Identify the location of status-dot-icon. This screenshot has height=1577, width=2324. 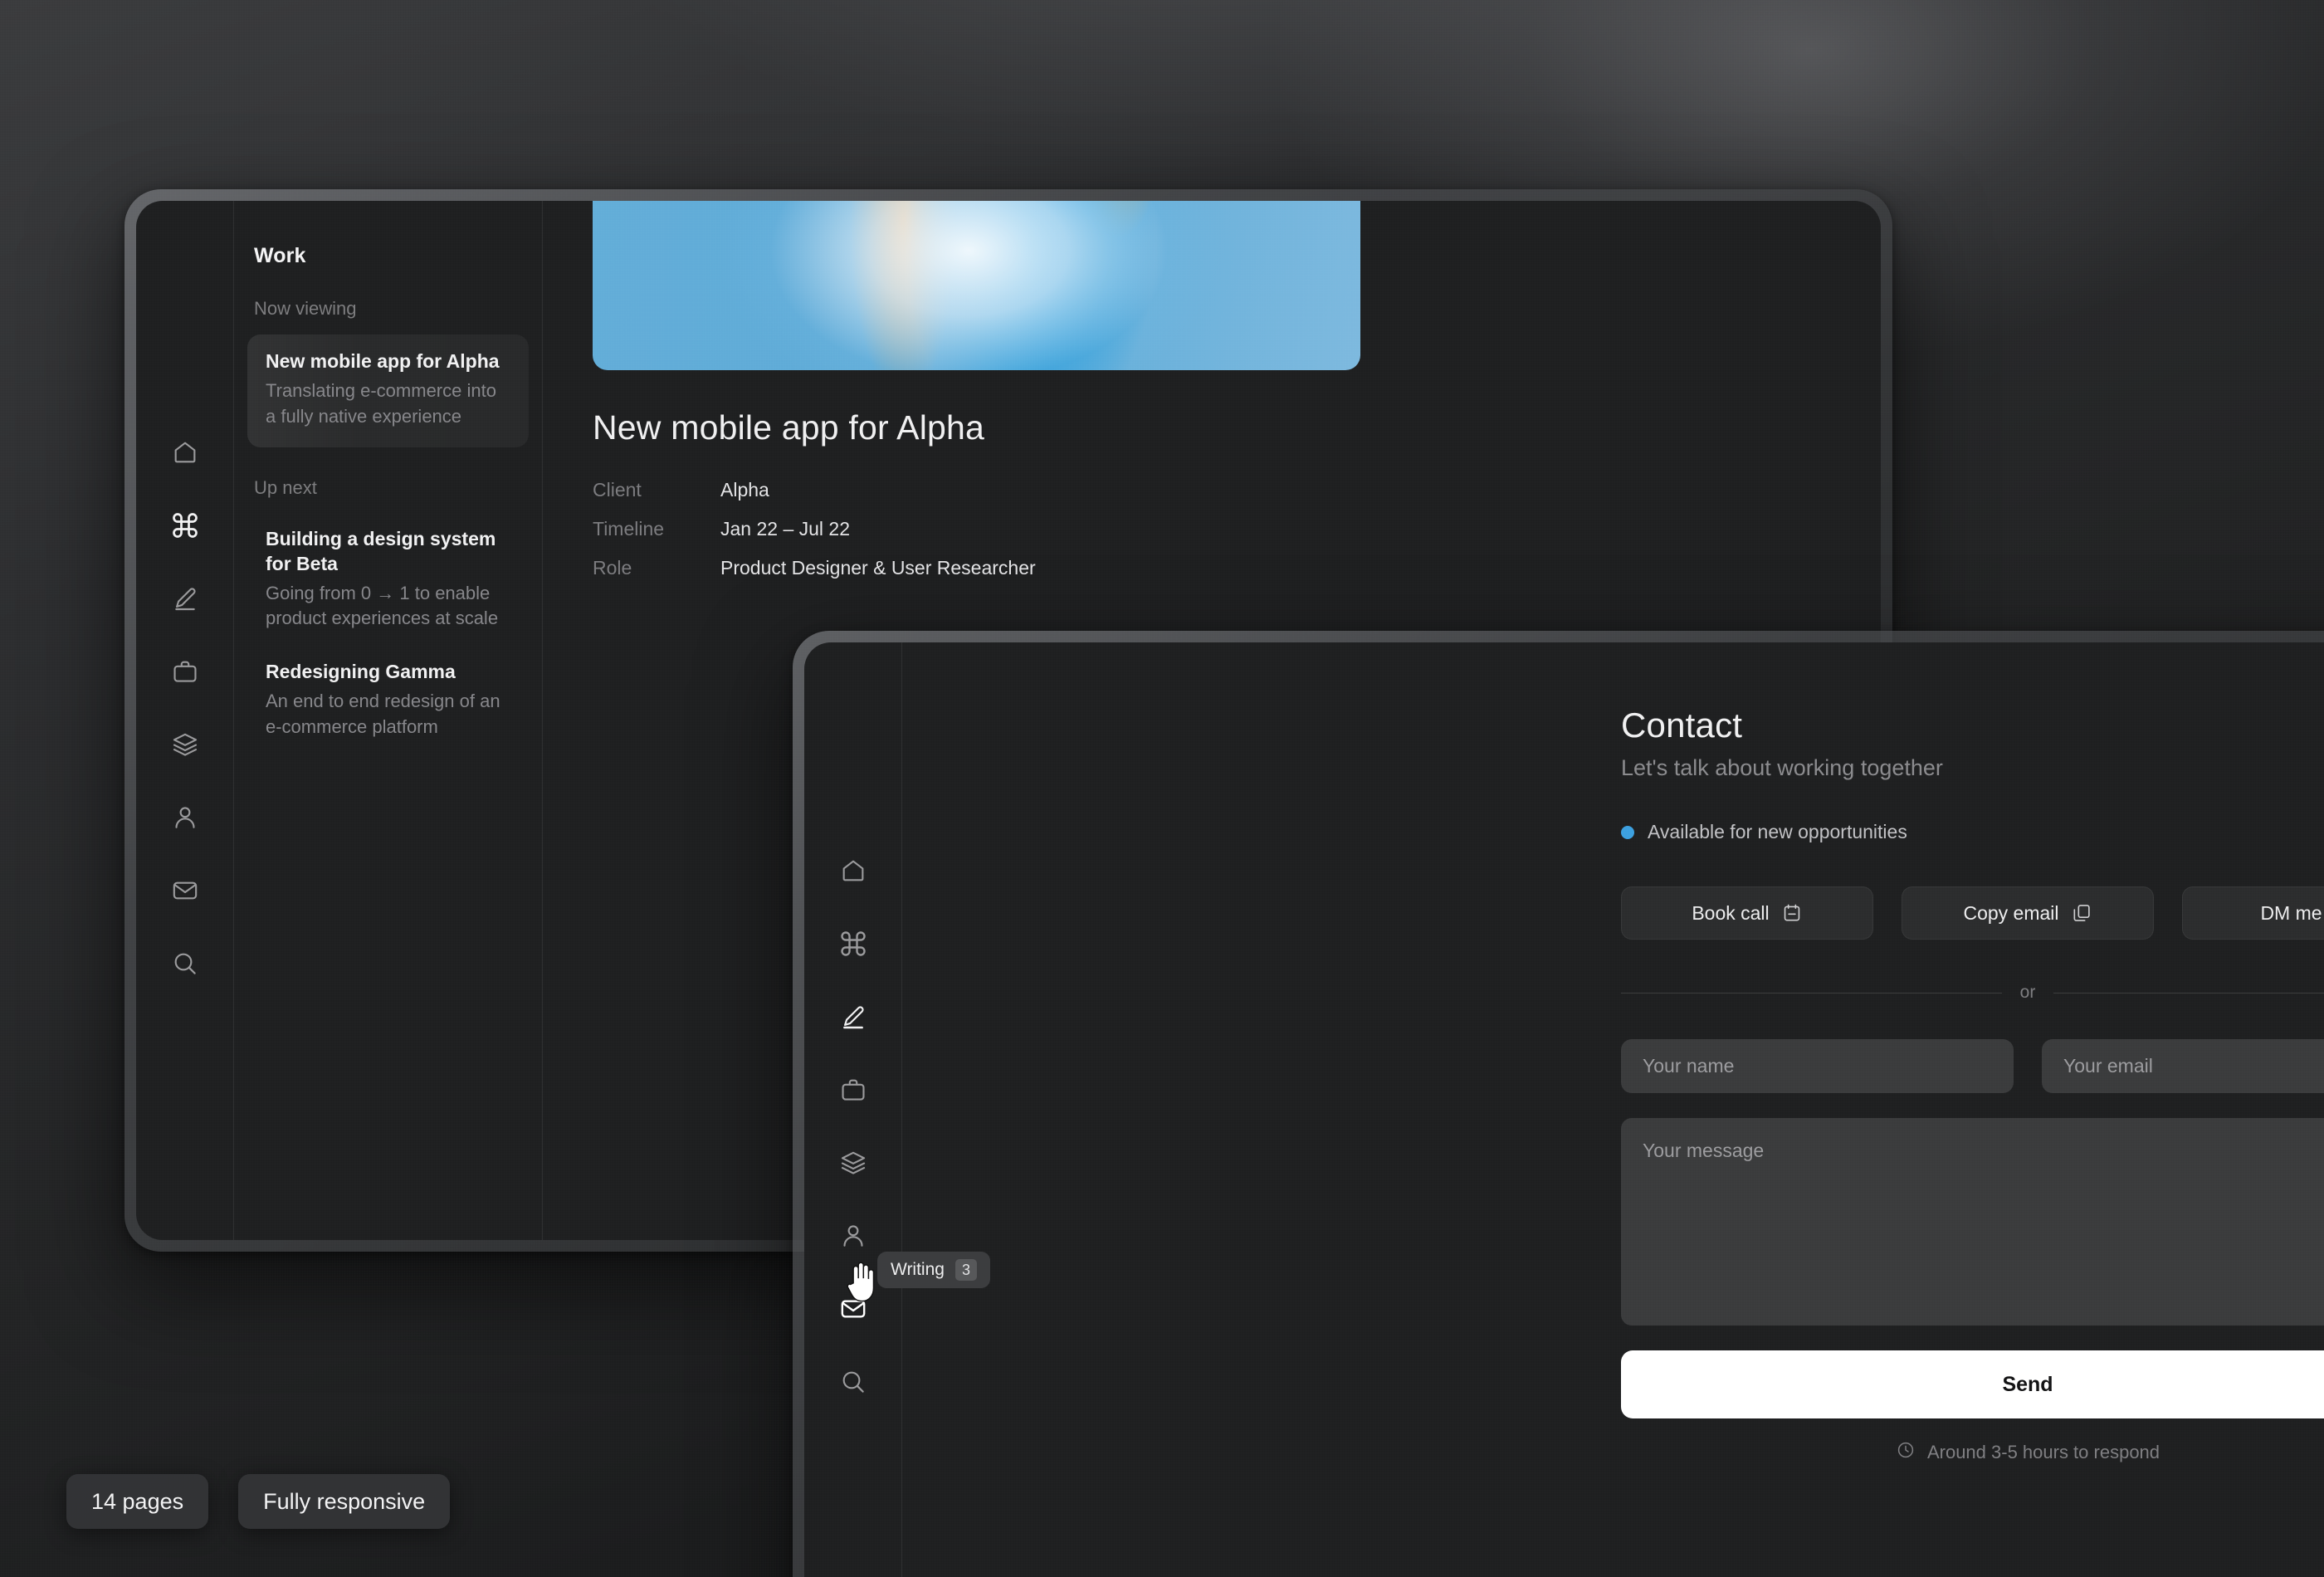
(1627, 832).